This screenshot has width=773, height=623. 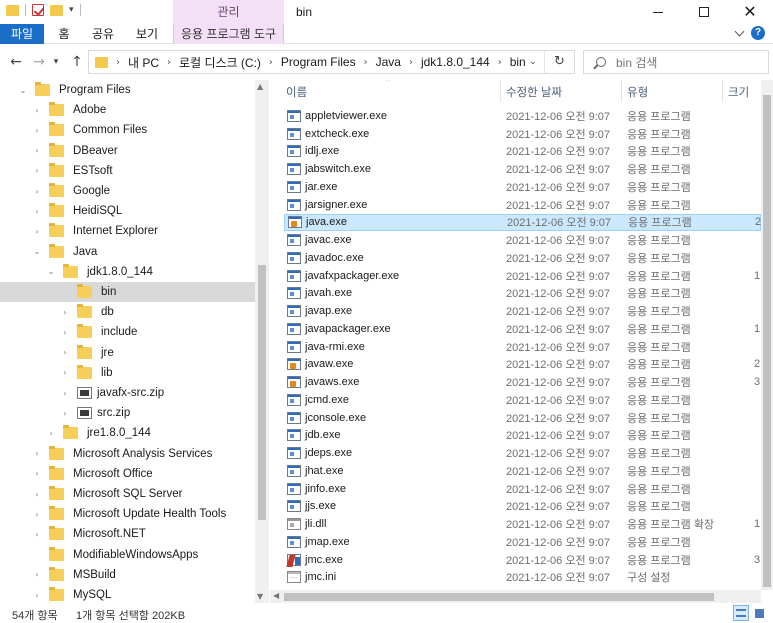 What do you see at coordinates (522, 418) in the screenshot?
I see `file-row: jconsole.exe 2021-12-06 오전 9:07 응용 프로그램` at bounding box center [522, 418].